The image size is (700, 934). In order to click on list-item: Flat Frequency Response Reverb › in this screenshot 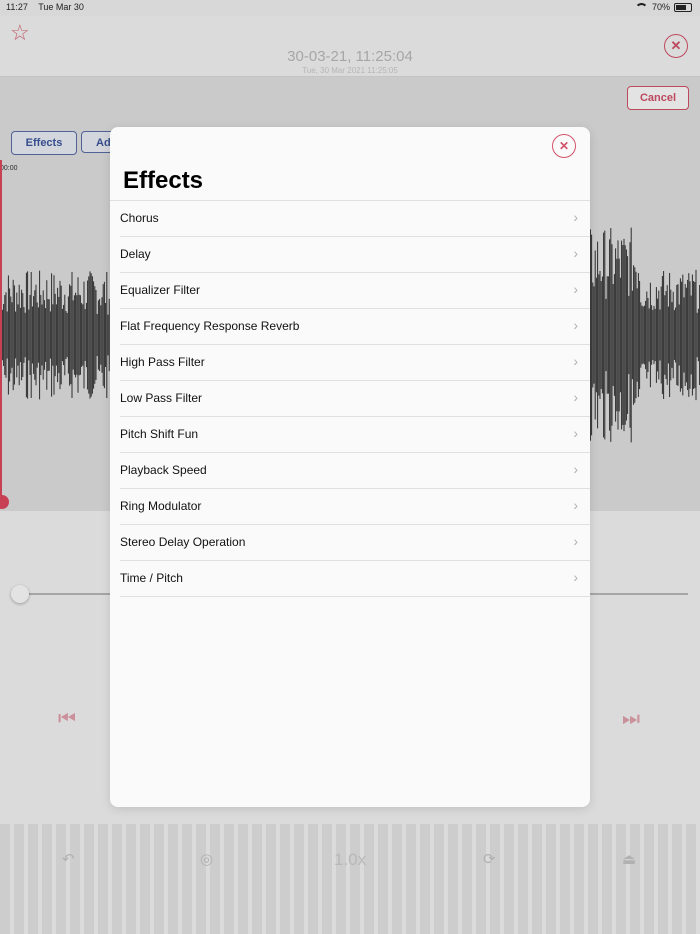, I will do `click(355, 327)`.